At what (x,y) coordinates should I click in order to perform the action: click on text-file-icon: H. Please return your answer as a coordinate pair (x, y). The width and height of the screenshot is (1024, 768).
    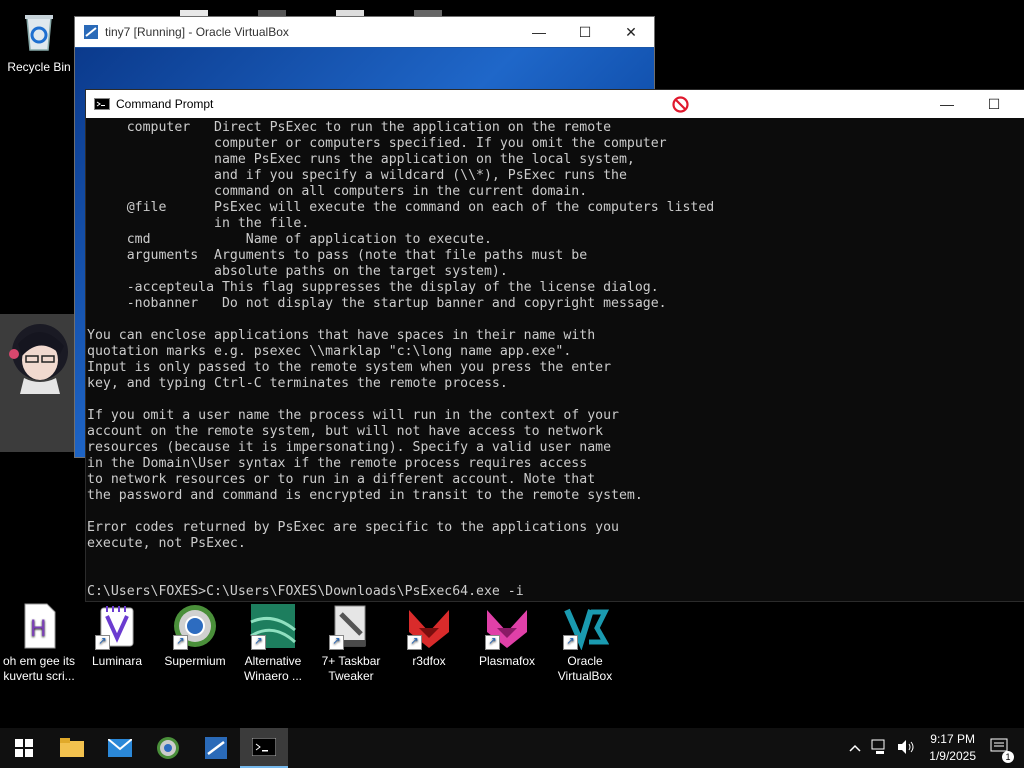
    Looking at the image, I should click on (39, 626).